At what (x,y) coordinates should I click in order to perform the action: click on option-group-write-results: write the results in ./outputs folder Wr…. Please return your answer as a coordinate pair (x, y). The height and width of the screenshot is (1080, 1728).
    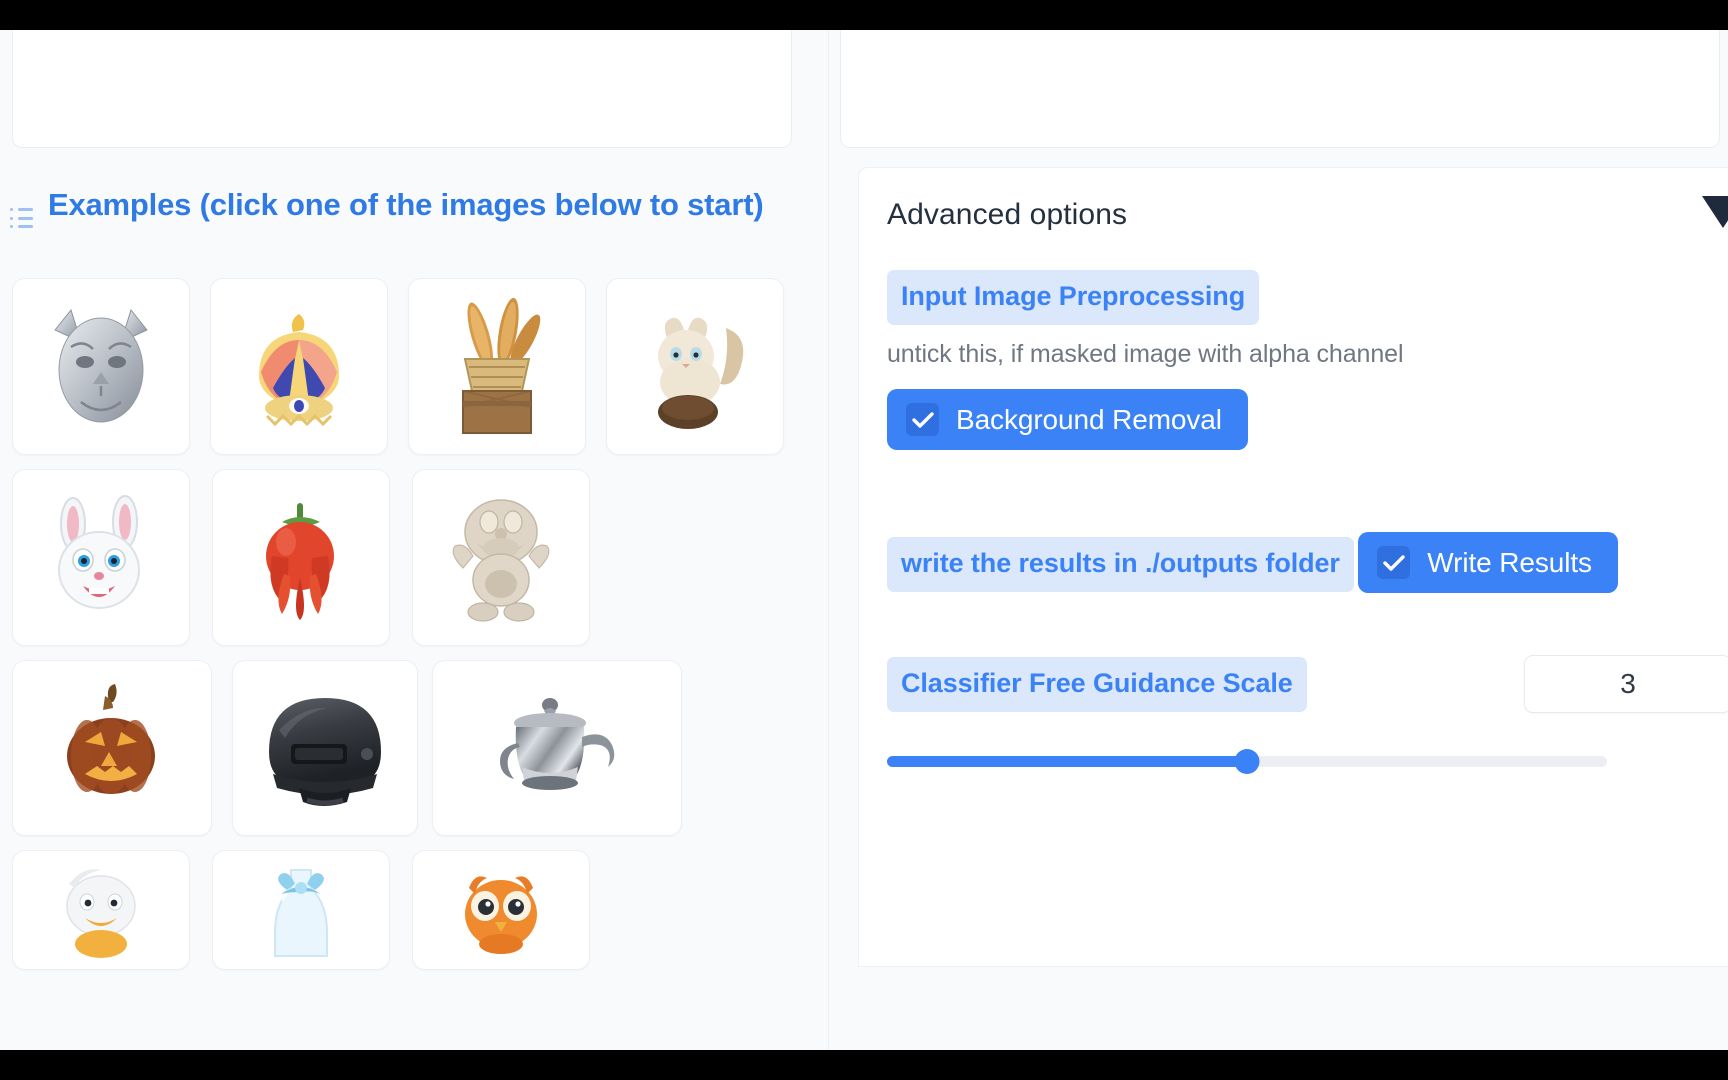
    Looking at the image, I should click on (1293, 552).